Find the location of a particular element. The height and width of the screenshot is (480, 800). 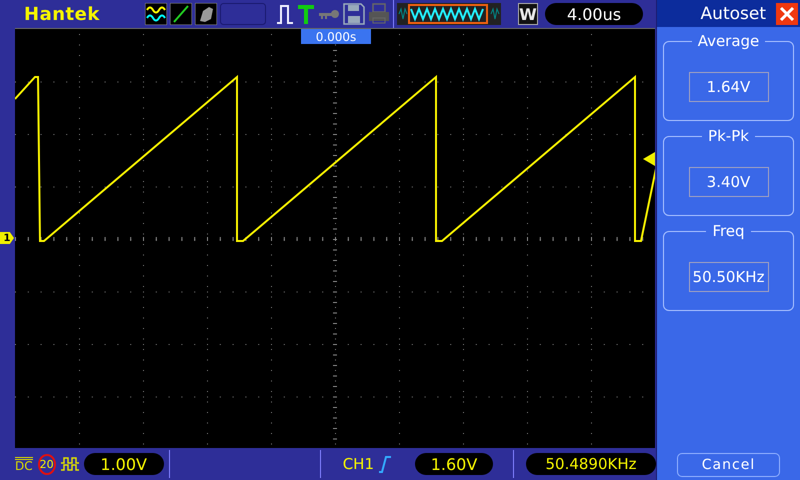

measurement-label: Freq is located at coordinates (728, 231).